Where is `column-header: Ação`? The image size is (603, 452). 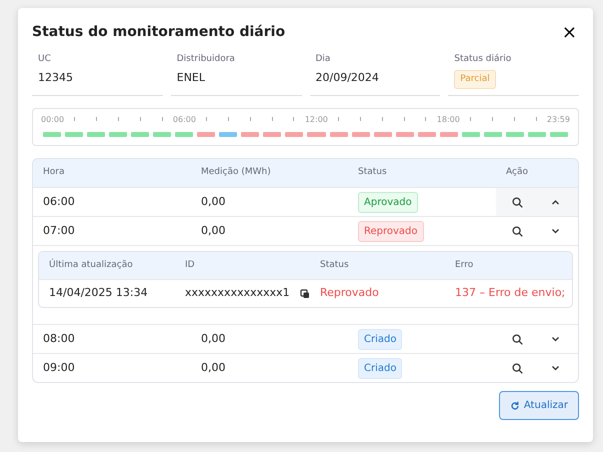 column-header: Ação is located at coordinates (517, 172).